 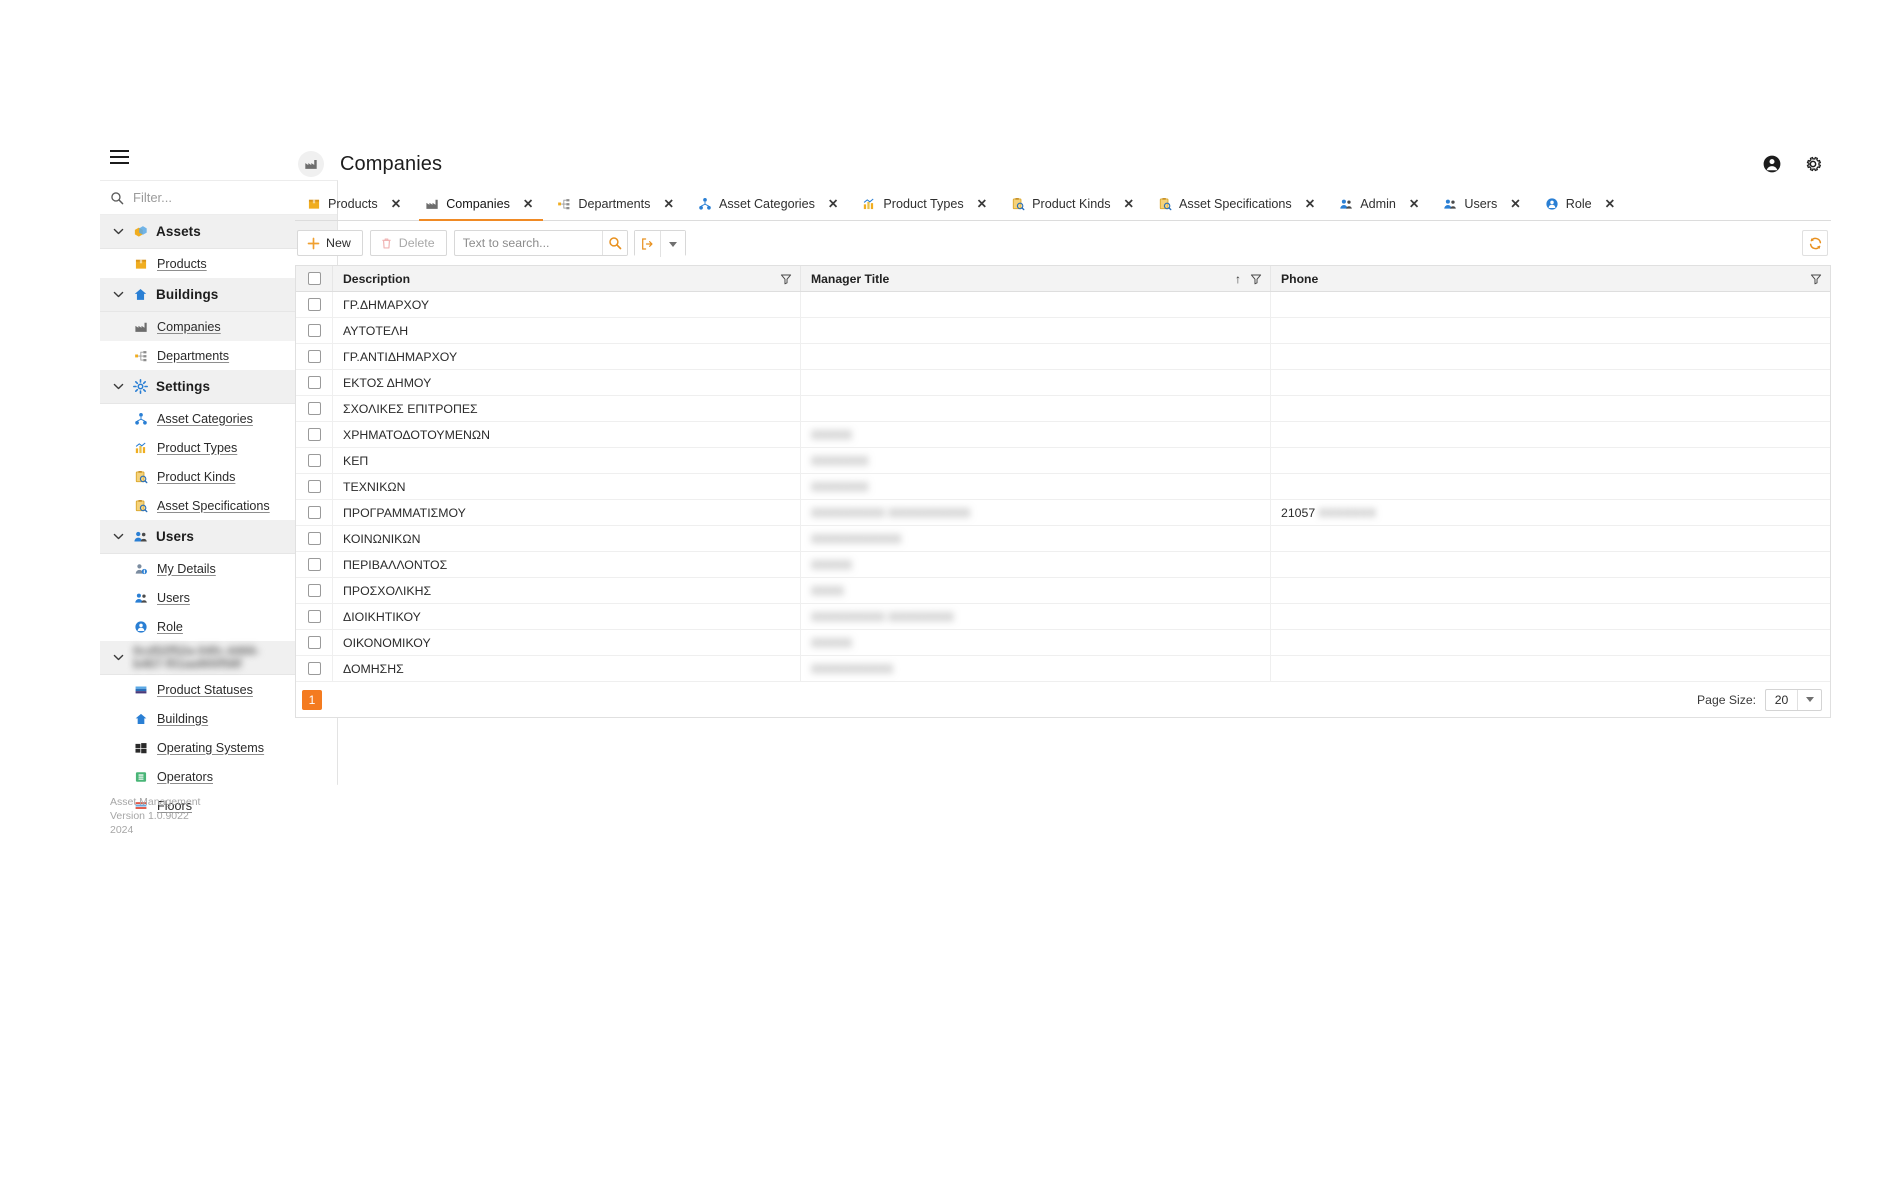 I want to click on table-row: ΓΡ.ΔΗΜΑΡΧΟΥ, so click(x=1063, y=305).